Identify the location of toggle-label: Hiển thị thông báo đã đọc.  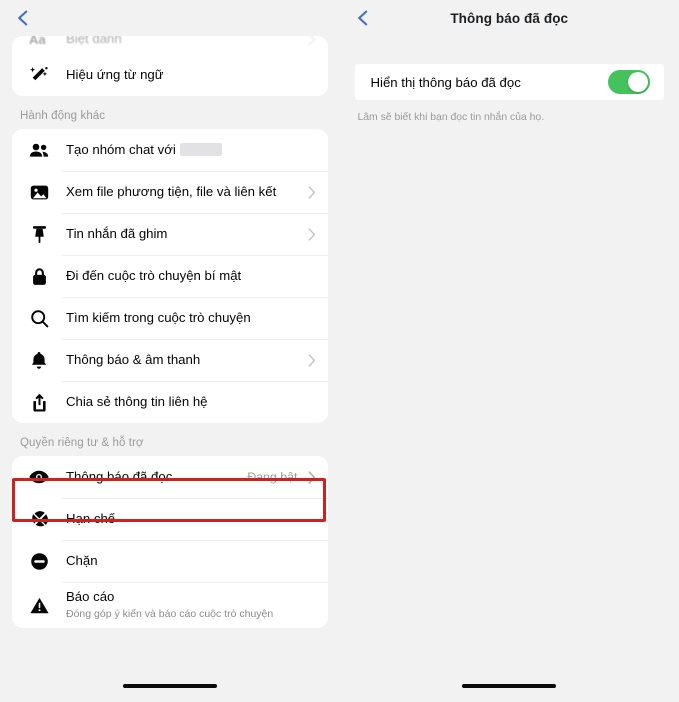
(445, 82).